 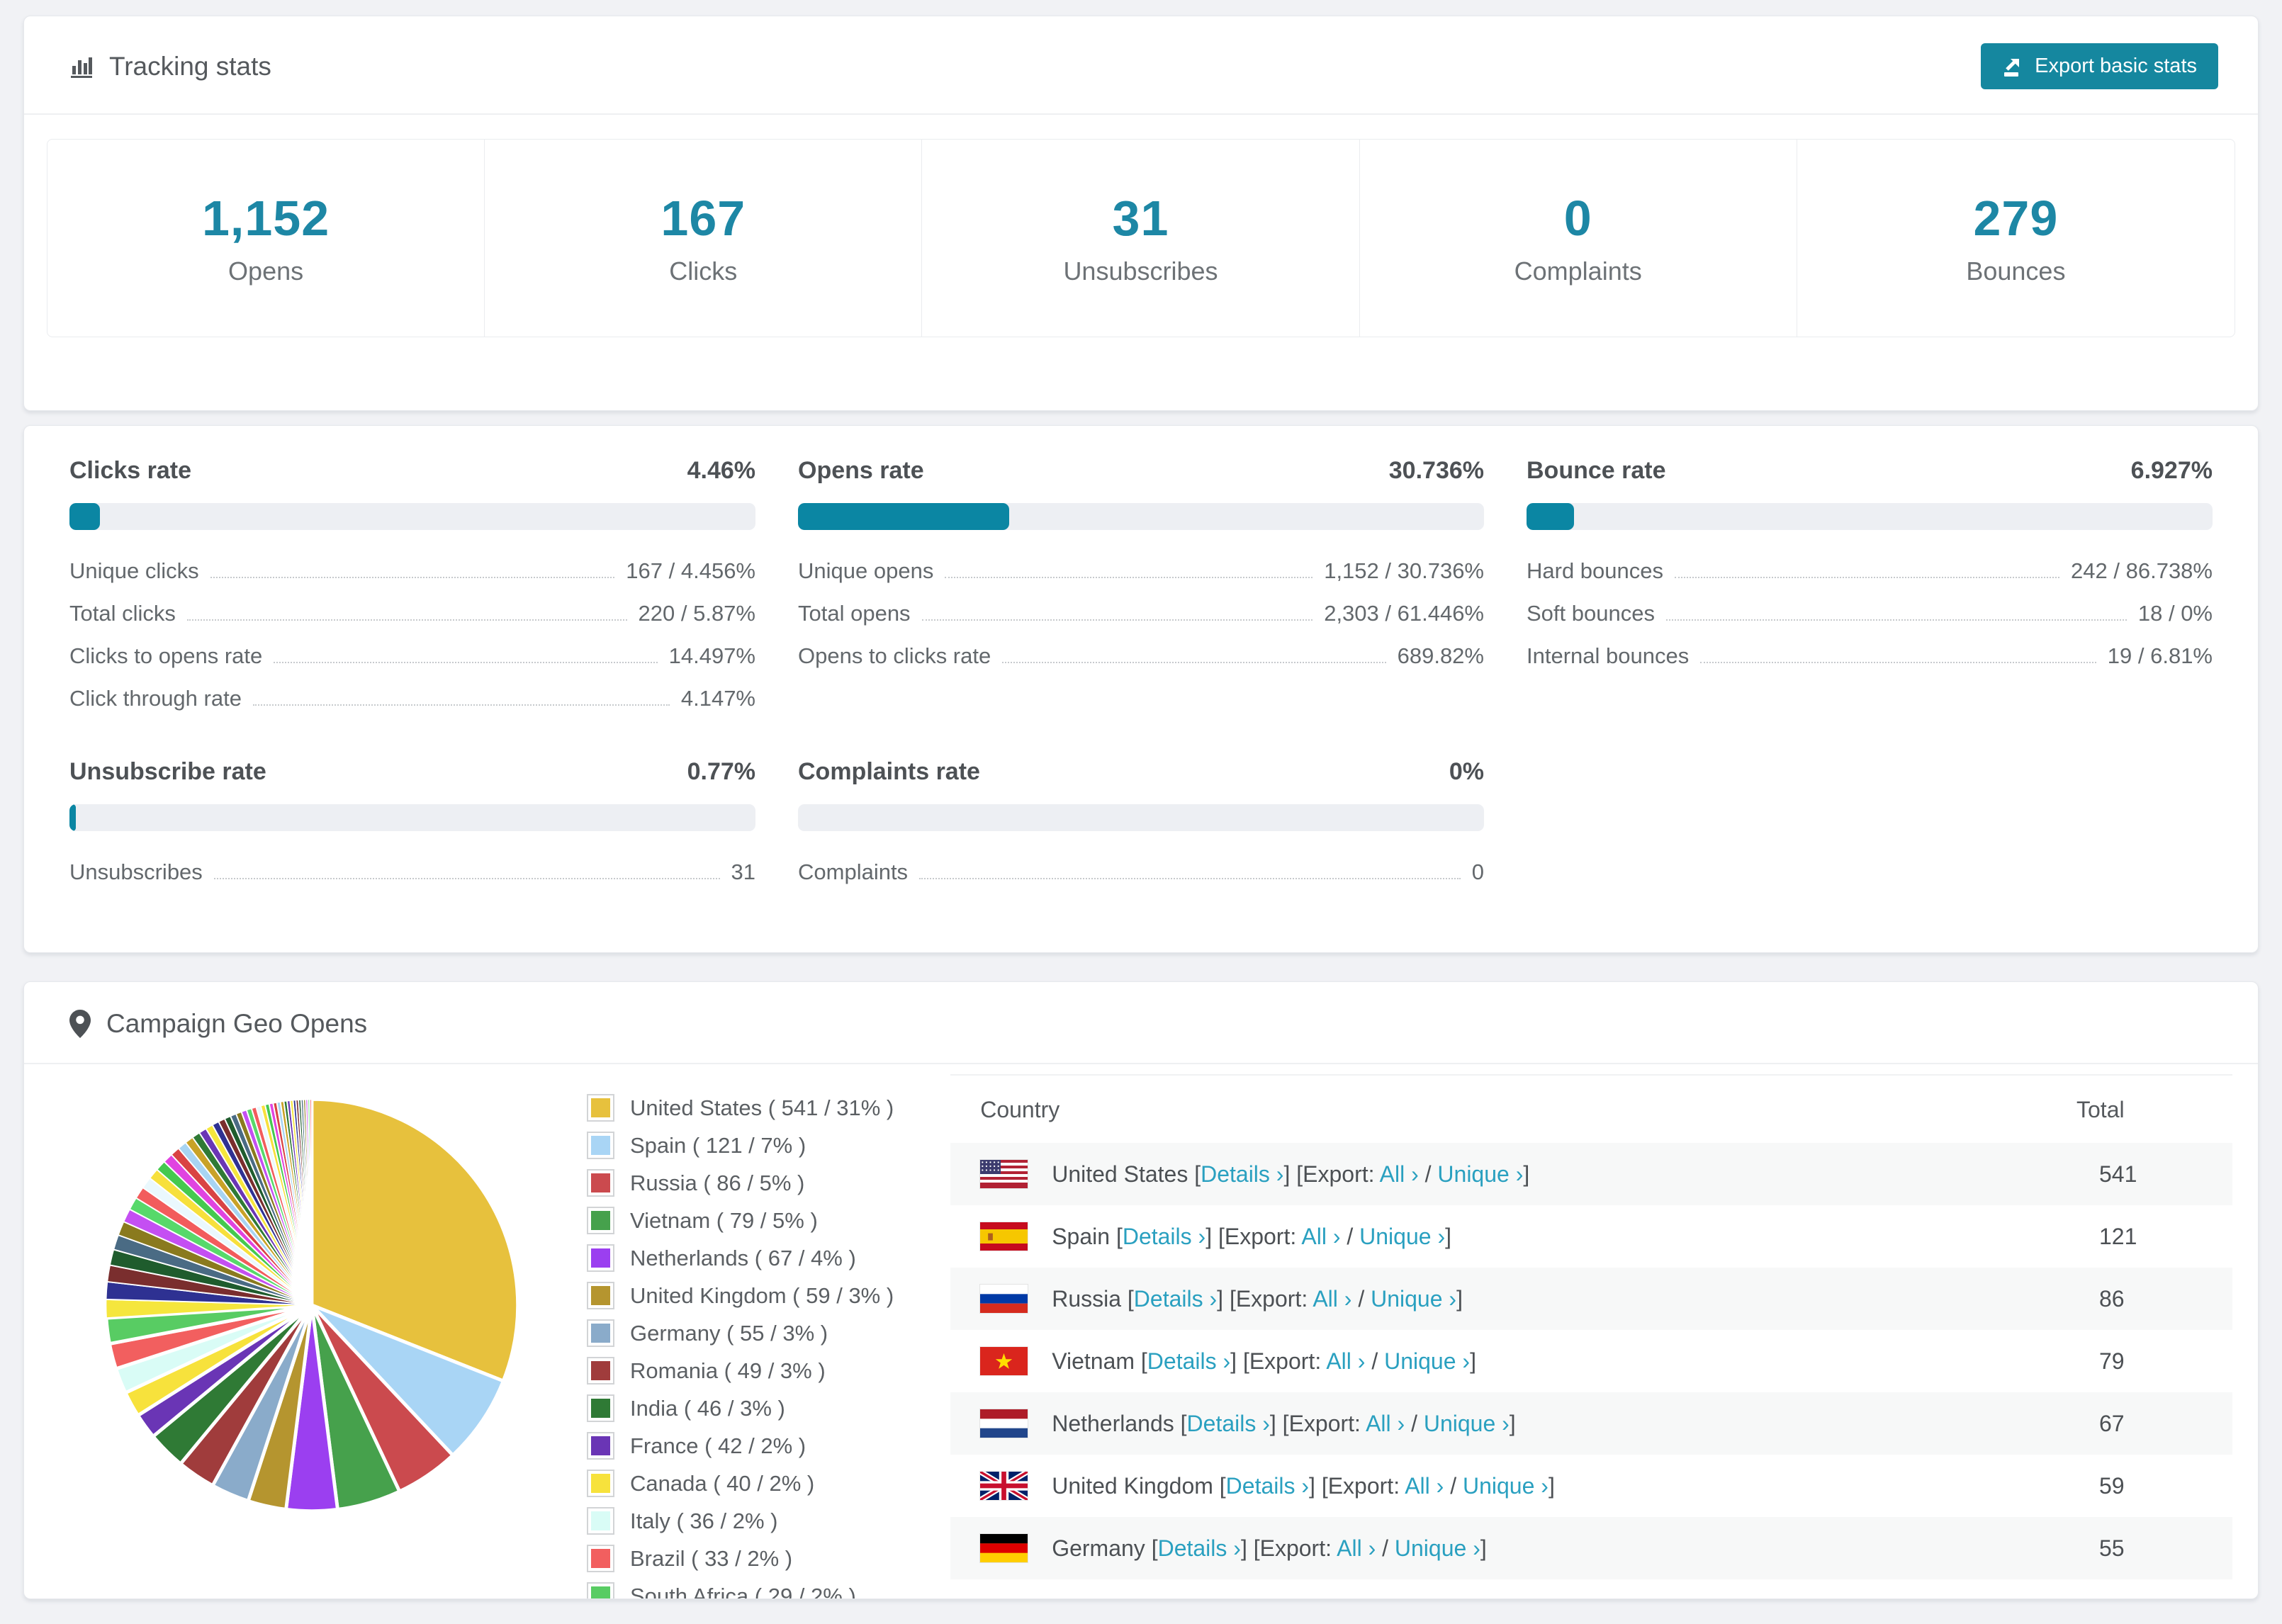 What do you see at coordinates (2100, 1109) in the screenshot?
I see `total-column-header: Total` at bounding box center [2100, 1109].